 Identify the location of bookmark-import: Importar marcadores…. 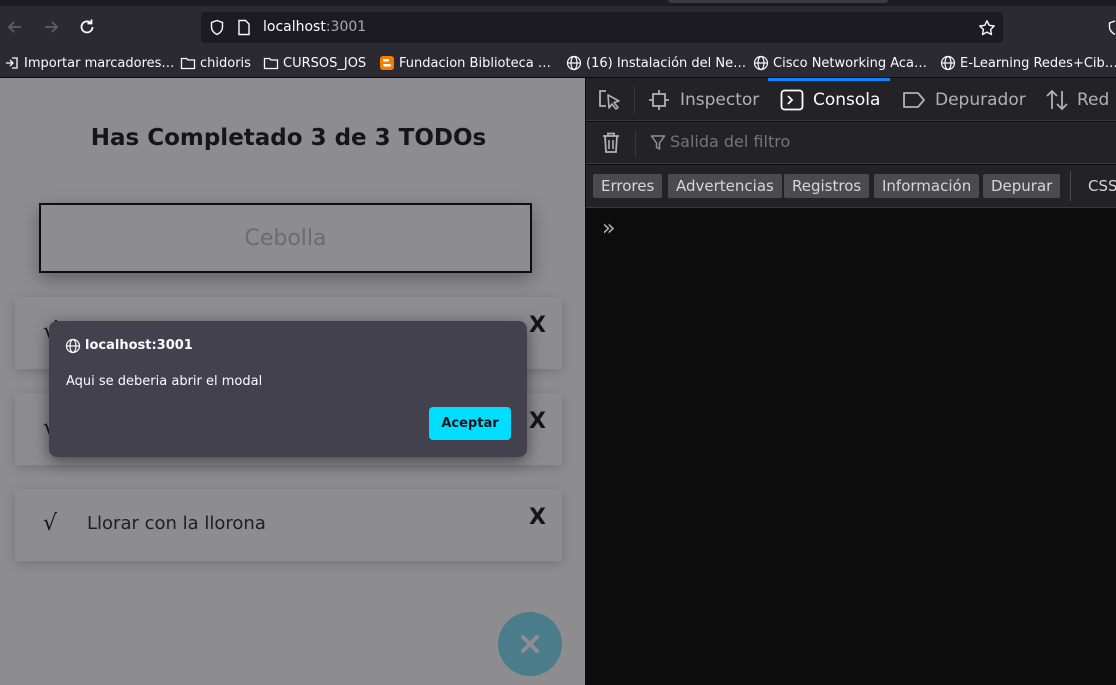
(89, 63).